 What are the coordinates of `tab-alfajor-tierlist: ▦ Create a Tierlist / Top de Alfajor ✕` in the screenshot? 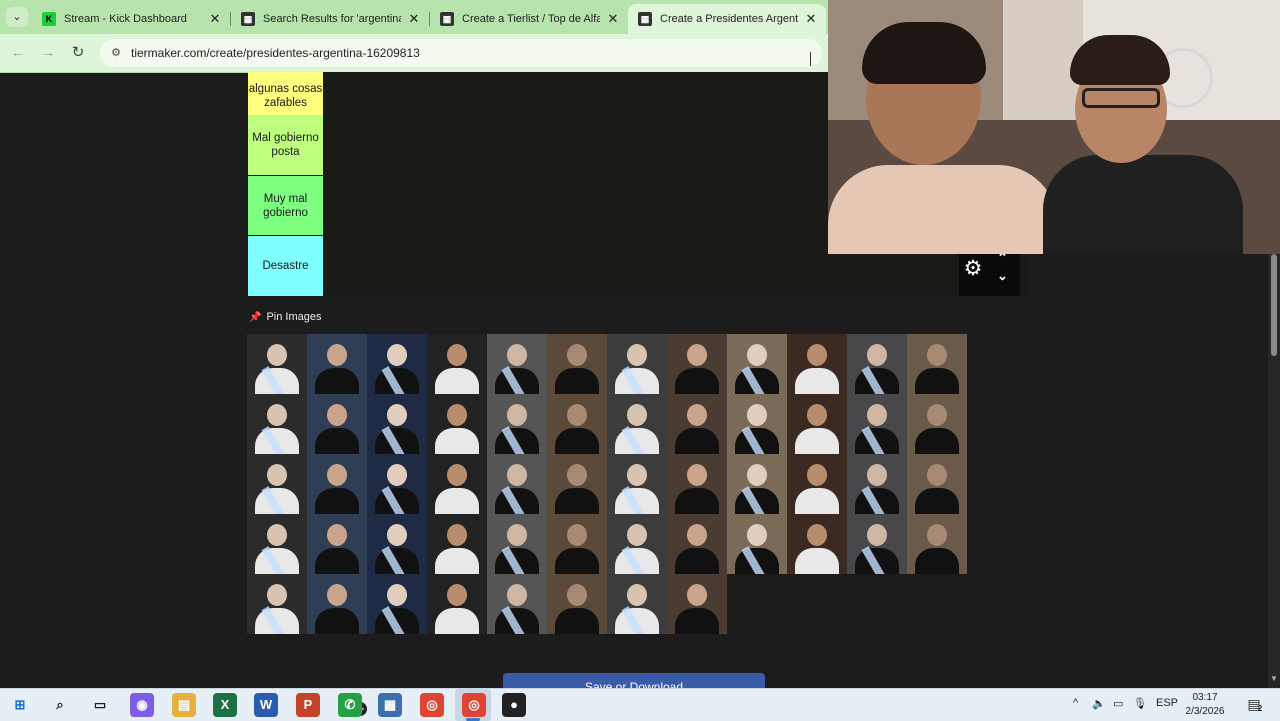 It's located at (529, 19).